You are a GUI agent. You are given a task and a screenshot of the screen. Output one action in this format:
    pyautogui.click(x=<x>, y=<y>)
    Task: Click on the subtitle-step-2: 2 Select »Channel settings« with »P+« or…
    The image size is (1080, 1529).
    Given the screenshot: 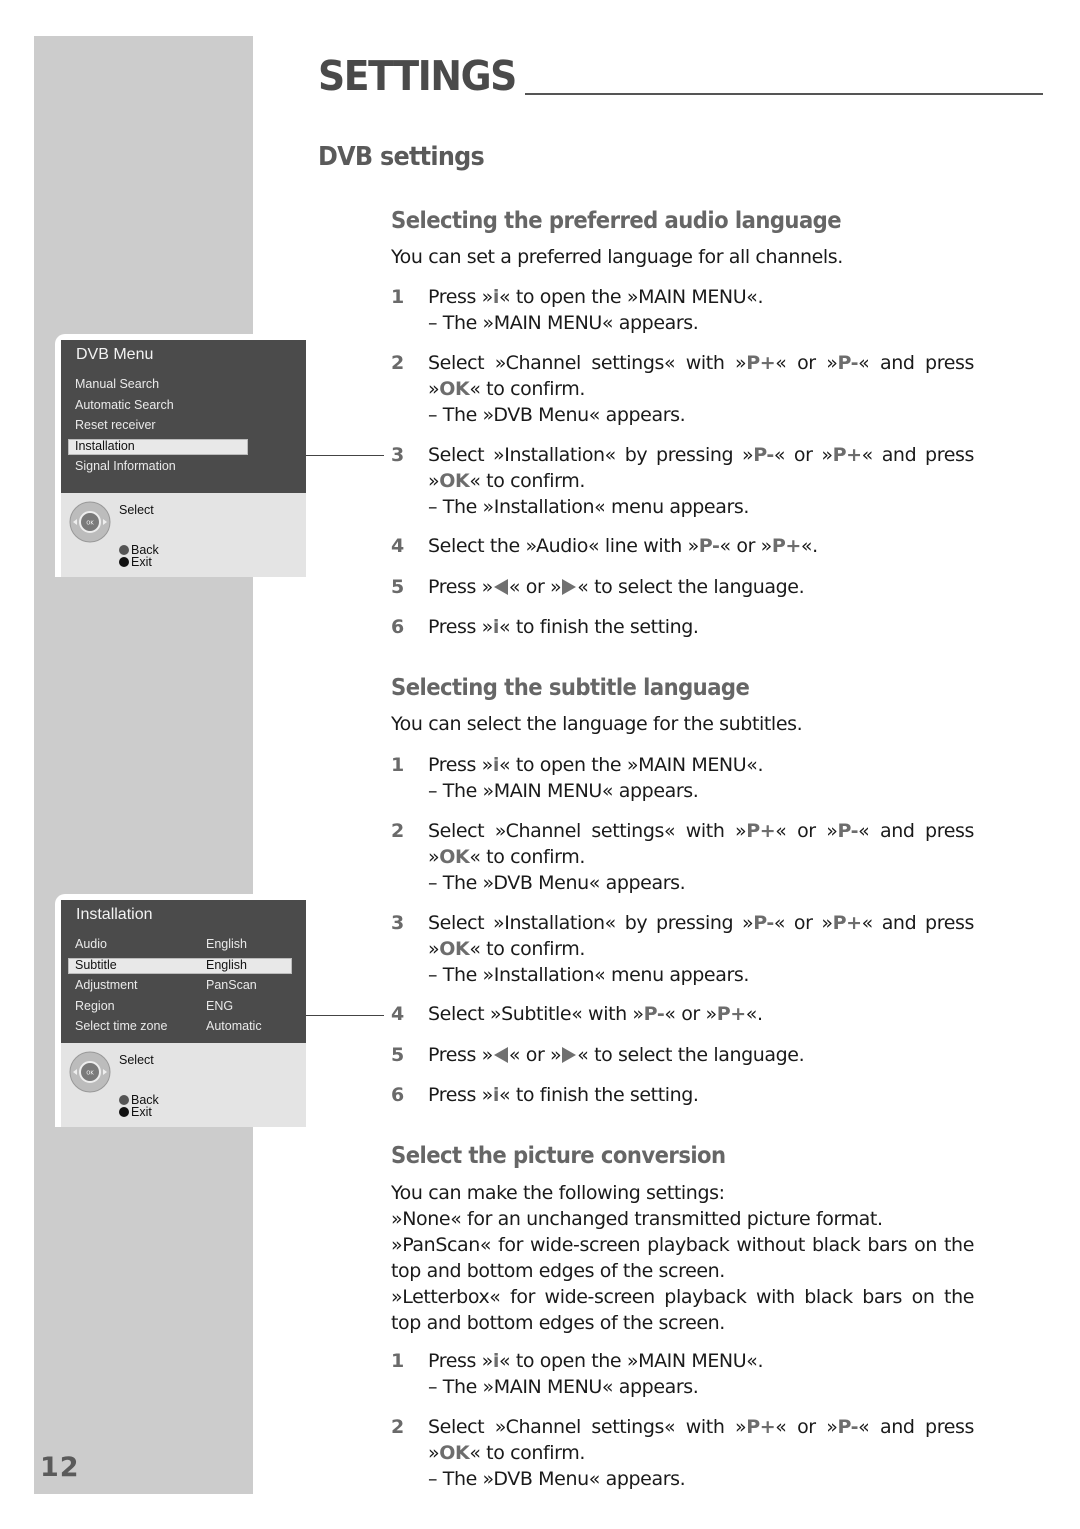 What is the action you would take?
    pyautogui.click(x=682, y=857)
    